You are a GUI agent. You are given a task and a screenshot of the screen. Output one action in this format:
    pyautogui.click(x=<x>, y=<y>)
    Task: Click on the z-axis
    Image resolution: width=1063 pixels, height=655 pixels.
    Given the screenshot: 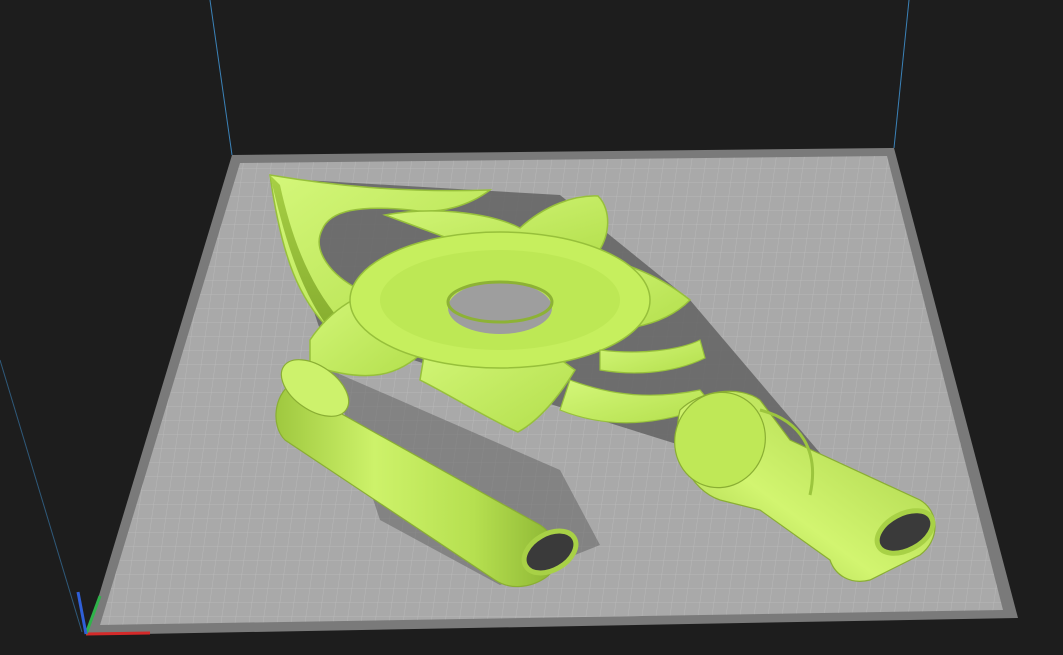 What is the action you would take?
    pyautogui.click(x=82, y=613)
    